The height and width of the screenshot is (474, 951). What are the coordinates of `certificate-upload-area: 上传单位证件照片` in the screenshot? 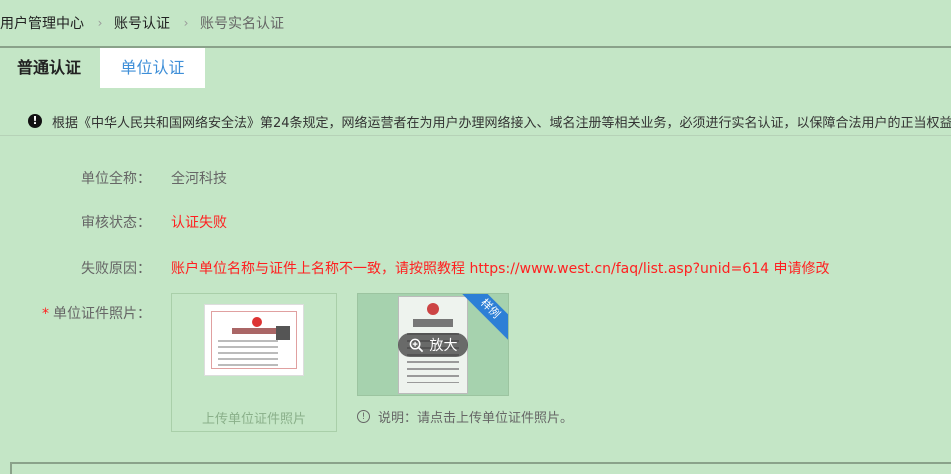 It's located at (254, 362).